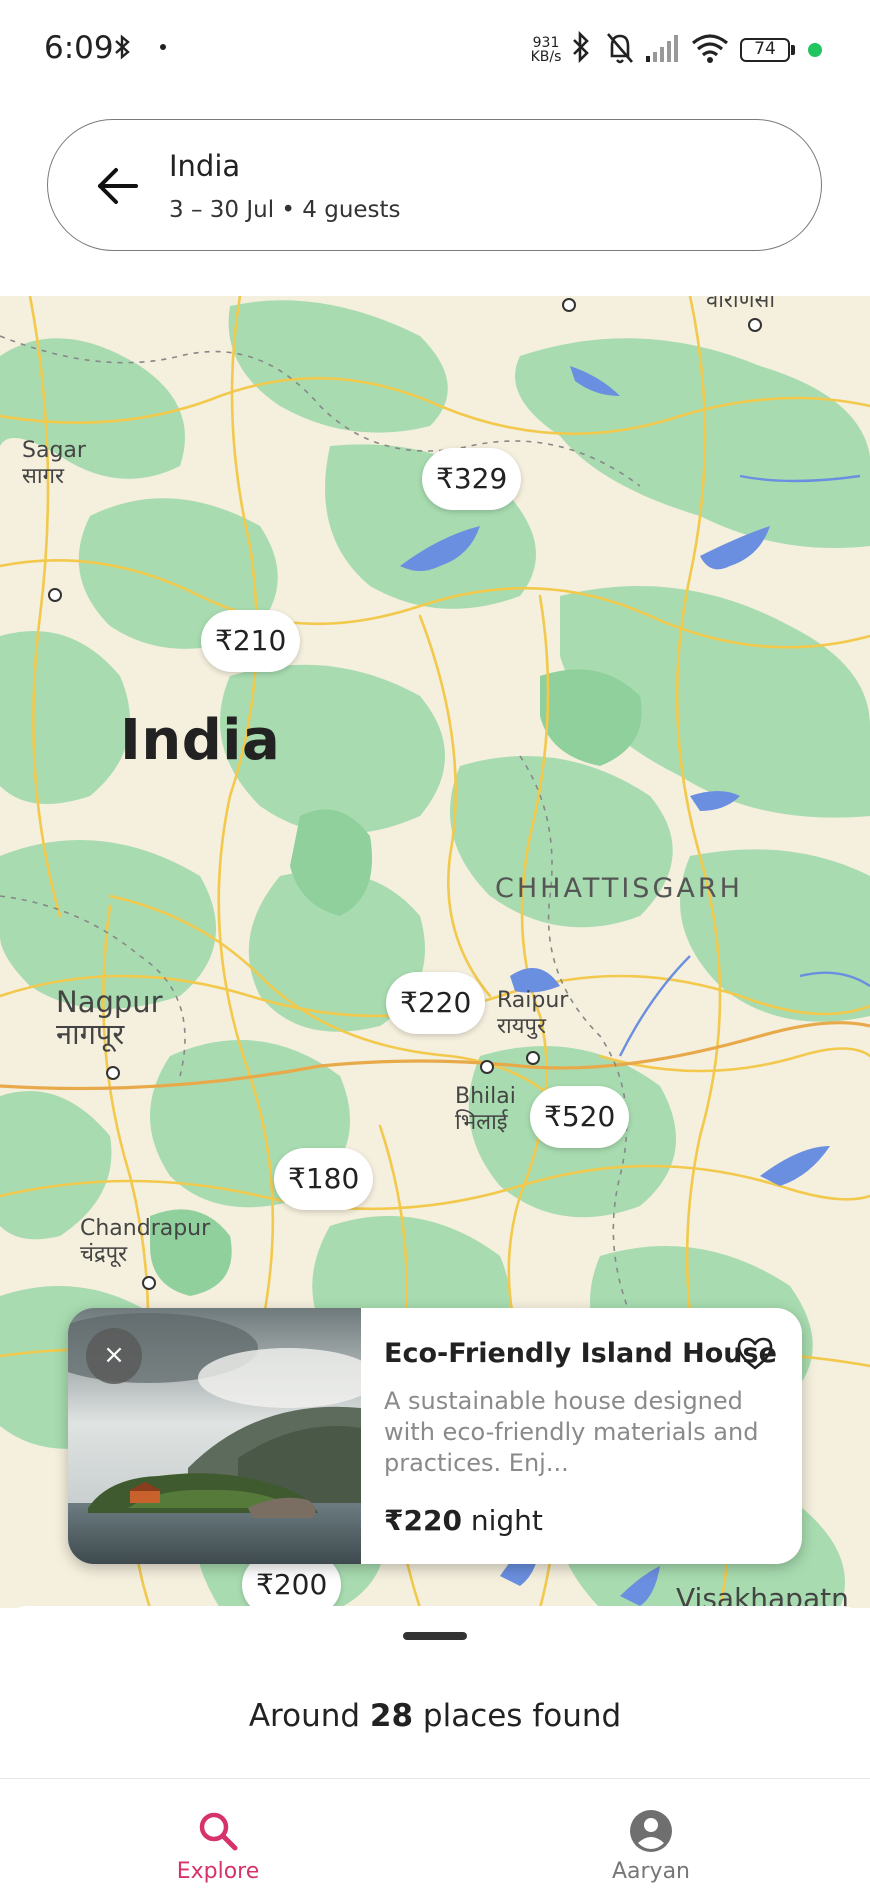  I want to click on price-marker: ₹210, so click(251, 641).